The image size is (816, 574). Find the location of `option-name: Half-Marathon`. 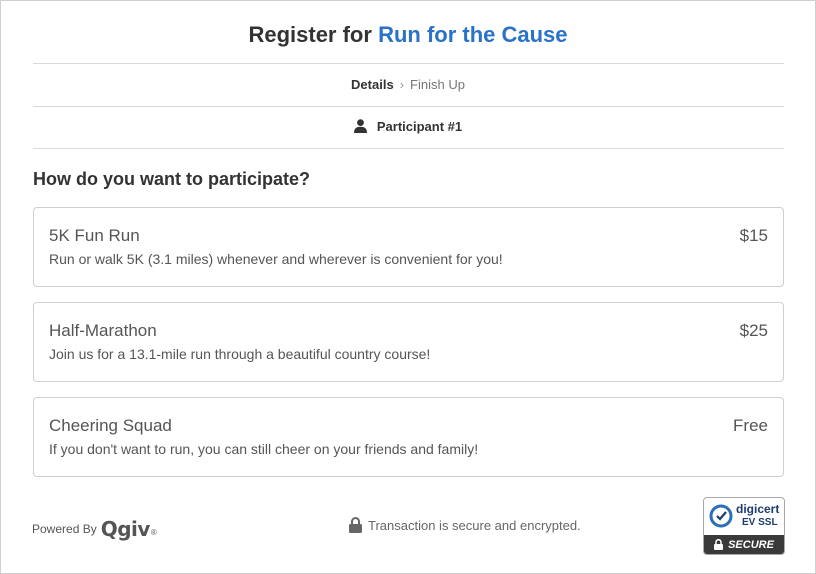

option-name: Half-Marathon is located at coordinates (103, 330).